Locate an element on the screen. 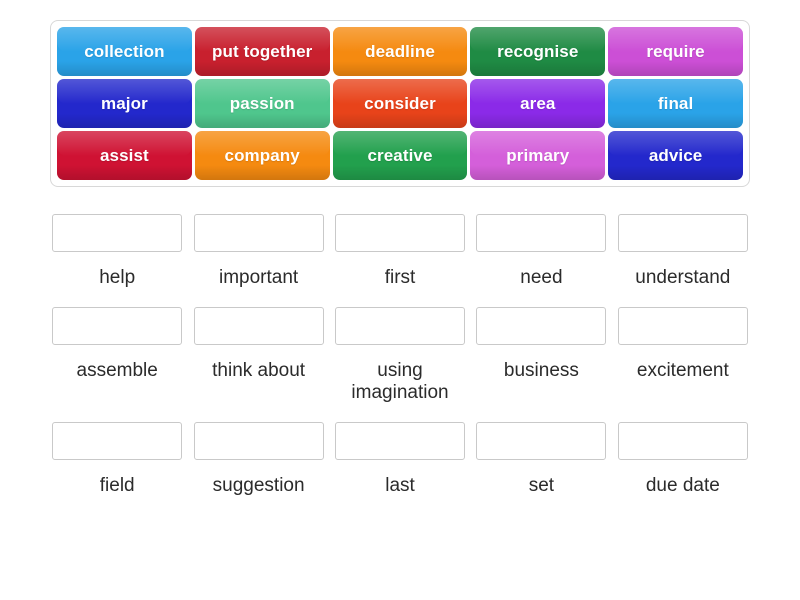 This screenshot has width=800, height=600. answer-definition-label: important is located at coordinates (259, 277).